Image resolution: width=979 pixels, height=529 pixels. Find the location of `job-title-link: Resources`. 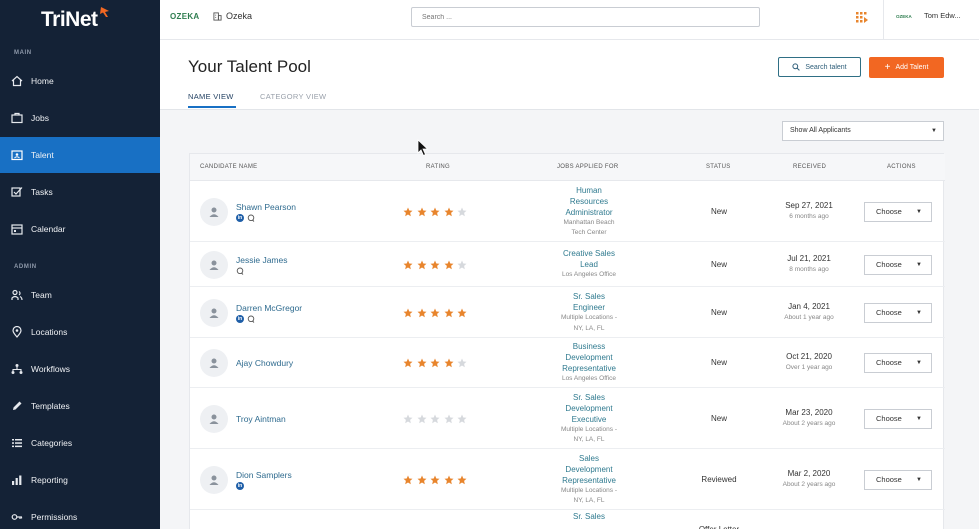

job-title-link: Resources is located at coordinates (589, 201).